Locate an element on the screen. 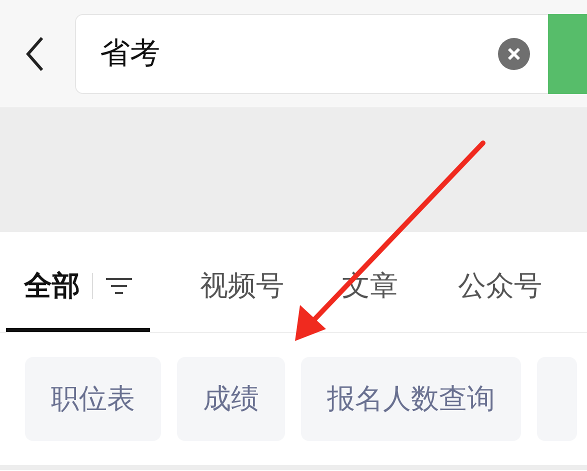 Image resolution: width=587 pixels, height=471 pixels. suggestion-chip: 报名人数查询 is located at coordinates (411, 399).